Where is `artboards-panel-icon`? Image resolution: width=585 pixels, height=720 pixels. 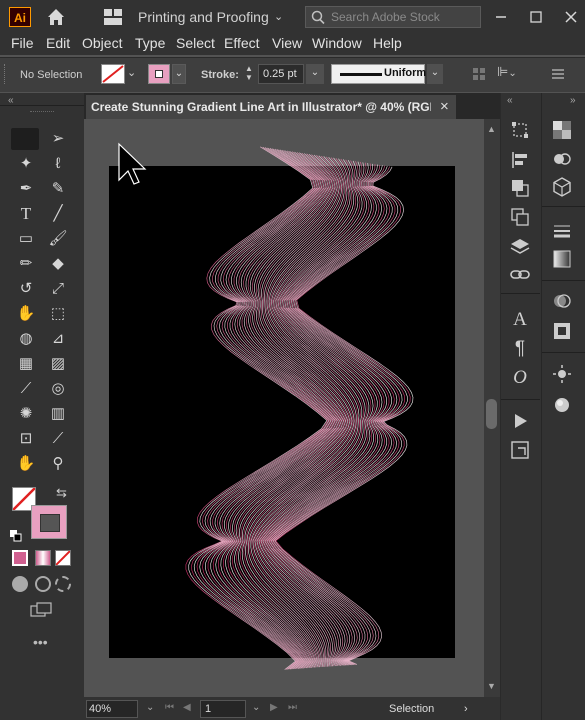
artboards-panel-icon is located at coordinates (520, 217).